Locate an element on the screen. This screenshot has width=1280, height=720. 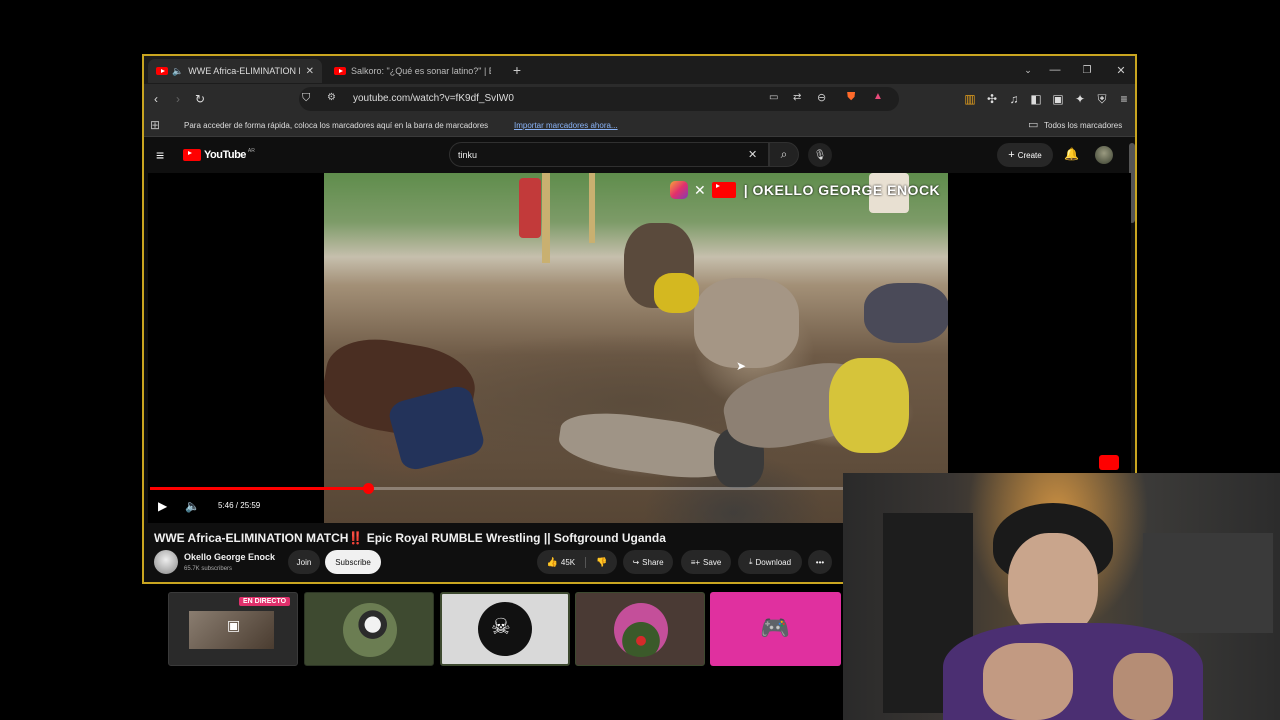
mouse-cursor-icon: ➤ is located at coordinates (741, 366).